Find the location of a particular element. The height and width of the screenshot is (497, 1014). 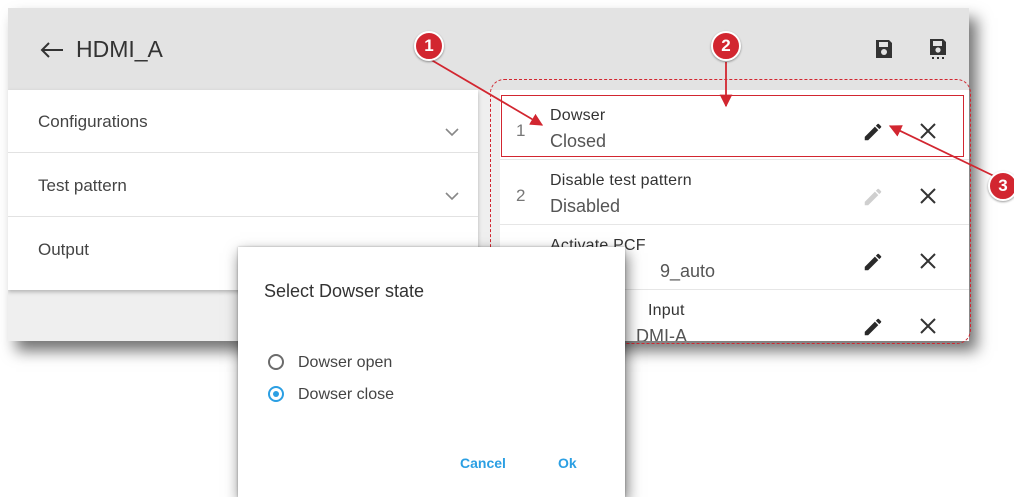

step-number: 2 is located at coordinates (521, 195).